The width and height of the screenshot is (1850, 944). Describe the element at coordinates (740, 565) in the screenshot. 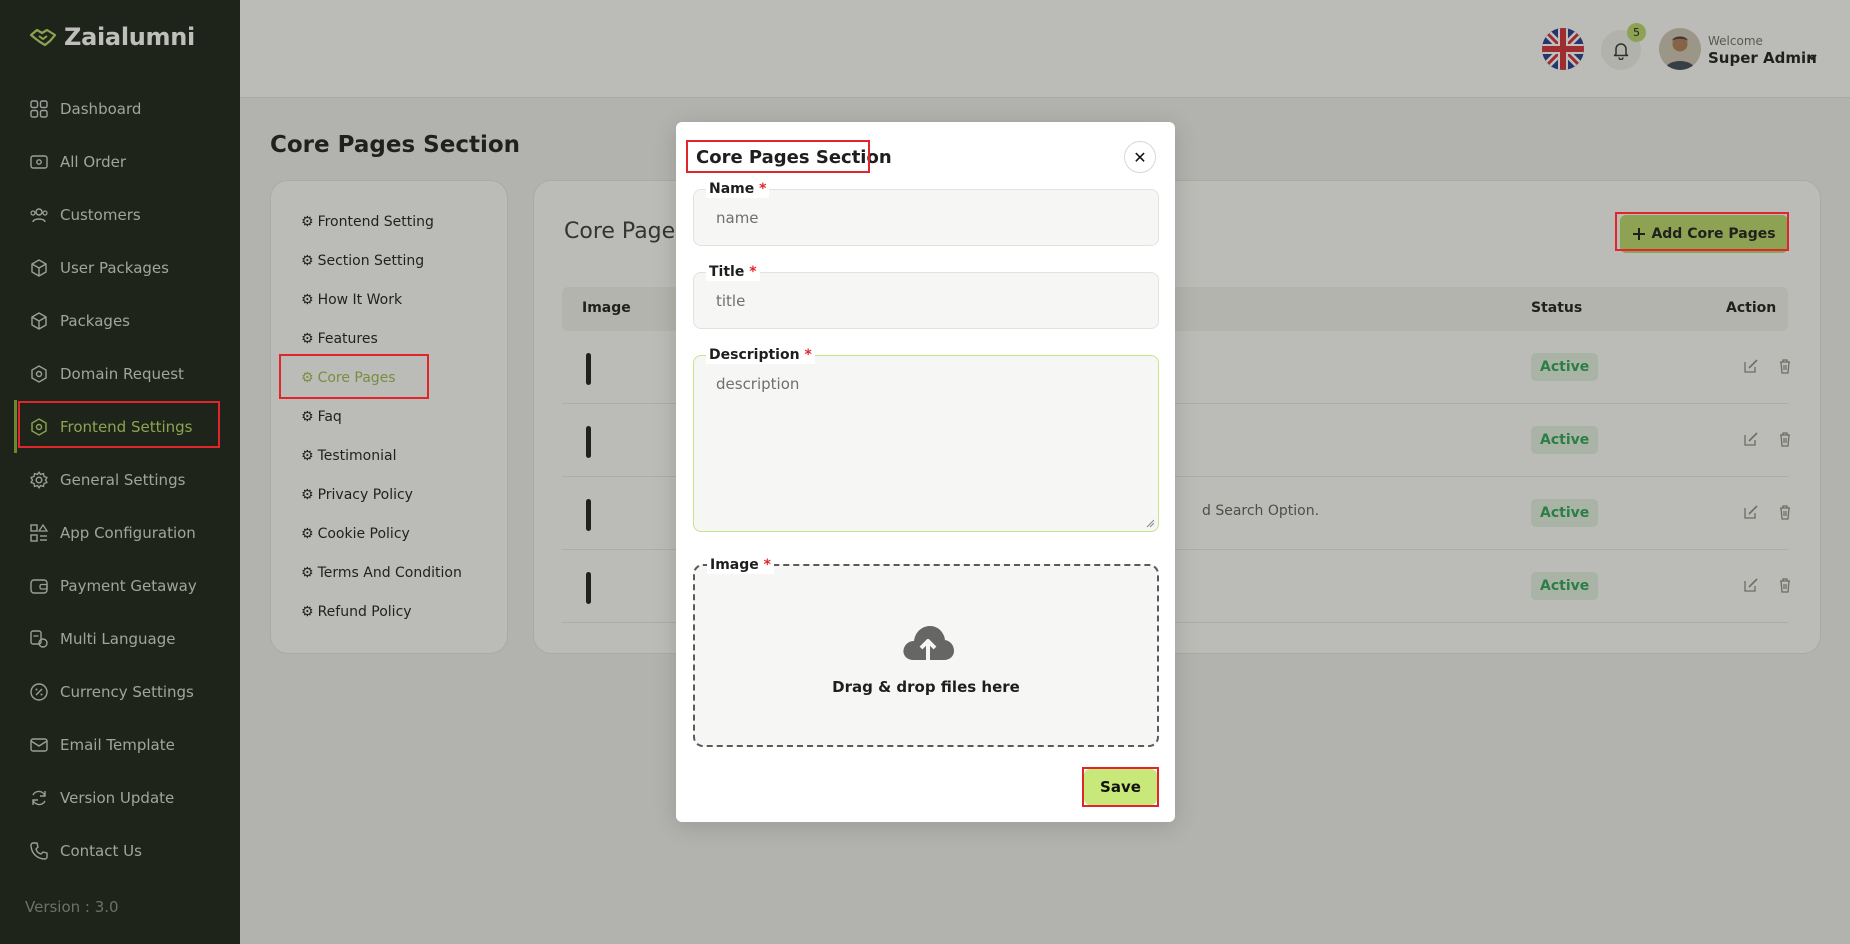

I see `image-label: Image *` at that location.